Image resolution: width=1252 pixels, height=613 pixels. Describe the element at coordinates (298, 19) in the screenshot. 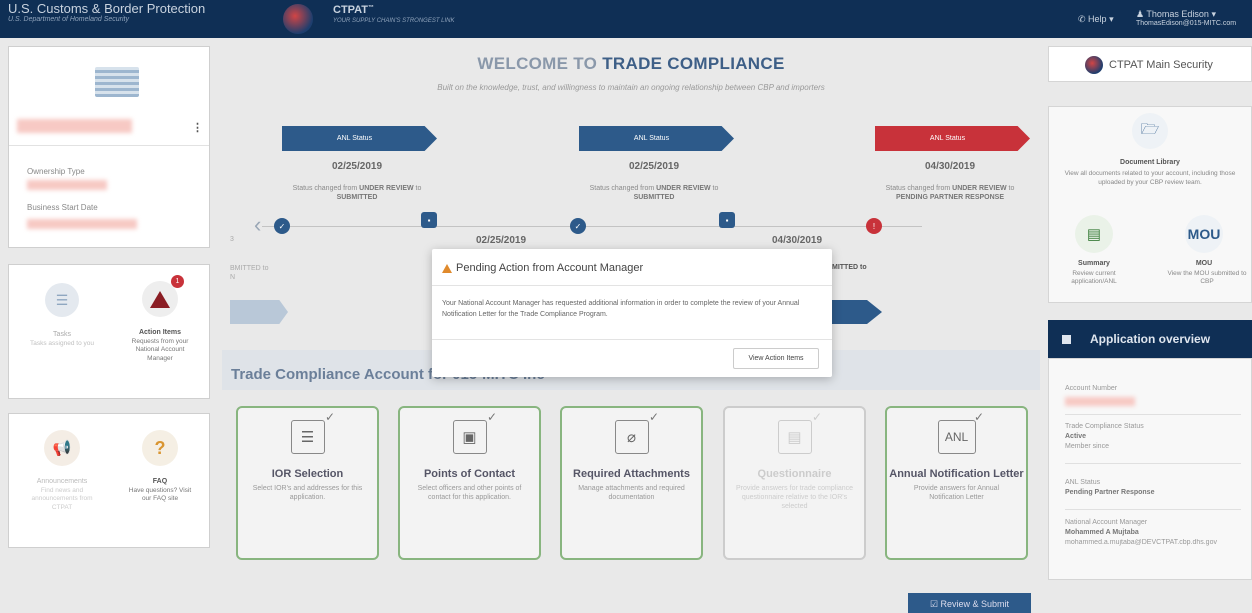

I see `ctpat-logo-icon` at that location.